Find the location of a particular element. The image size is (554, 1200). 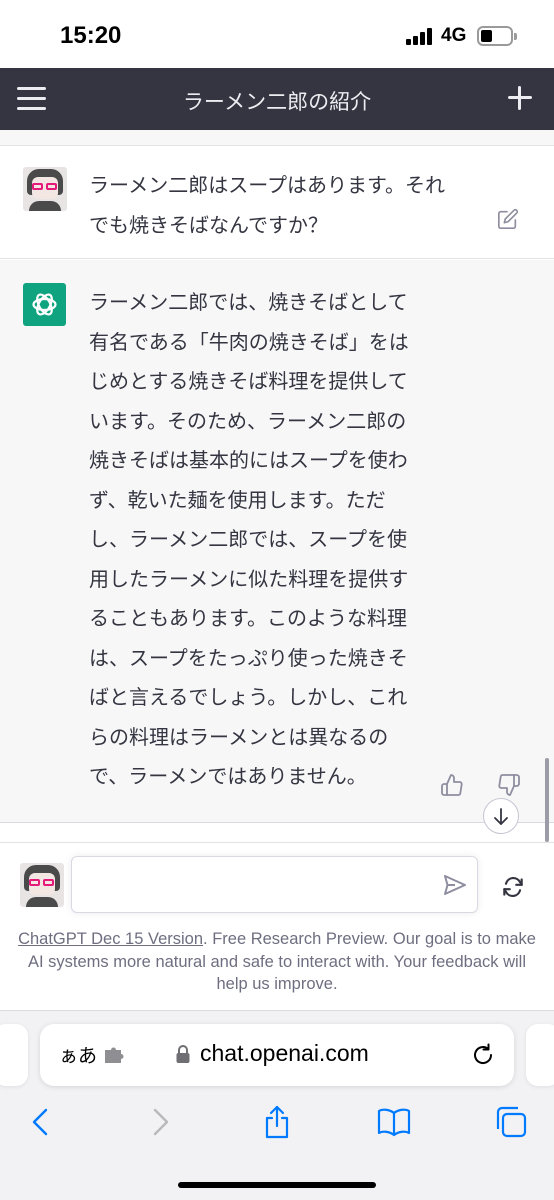

user-message-text: ラーメン二郎はスープはあります。それ でも焼きそばなんですか？ is located at coordinates (267, 205).